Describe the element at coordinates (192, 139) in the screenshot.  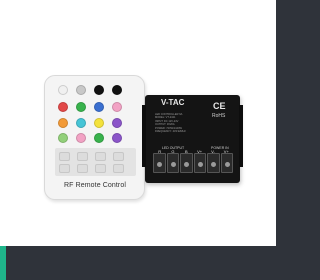
I see `led-controller: V-TAC CE RoHS LED CONTROLLER 6A MODEL` at that location.